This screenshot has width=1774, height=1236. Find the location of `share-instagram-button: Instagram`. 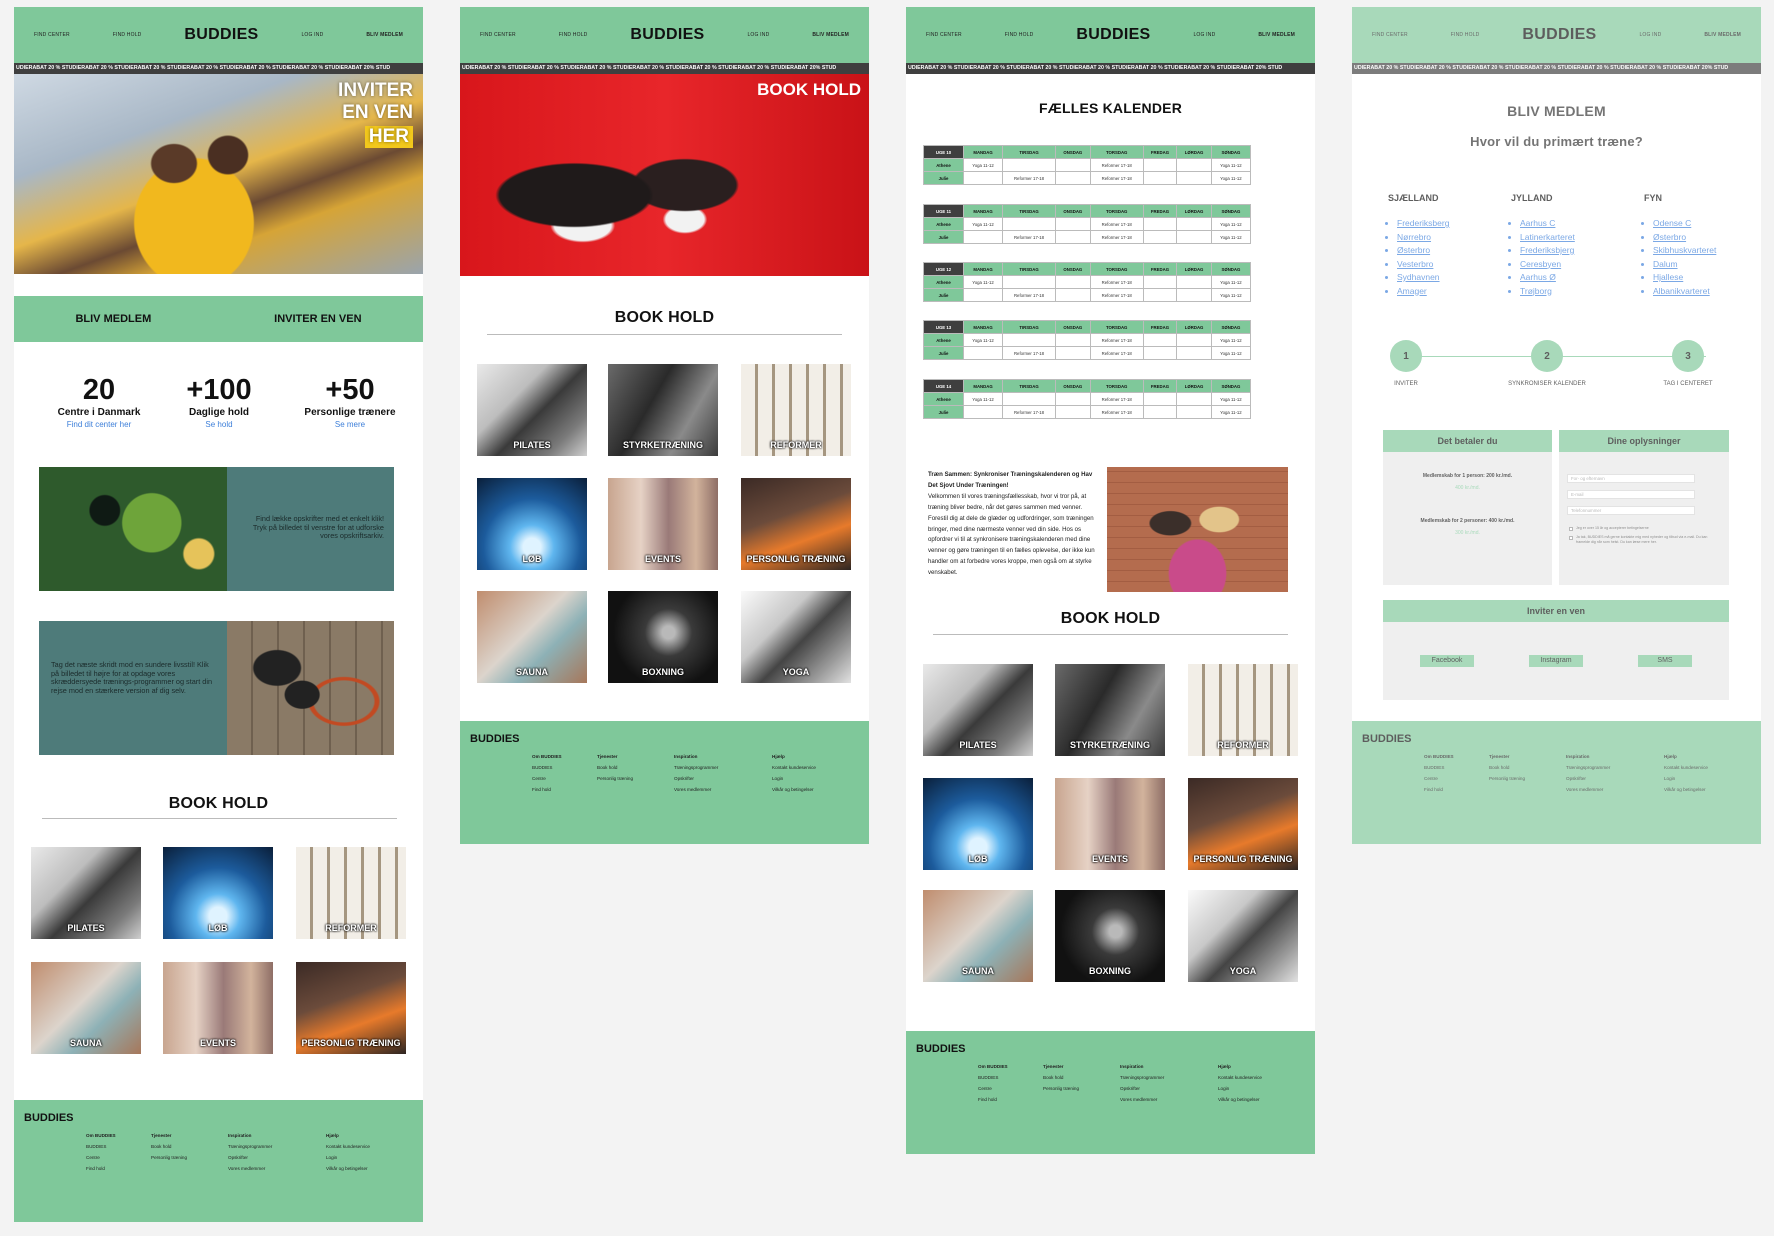

share-instagram-button: Instagram is located at coordinates (1556, 661).